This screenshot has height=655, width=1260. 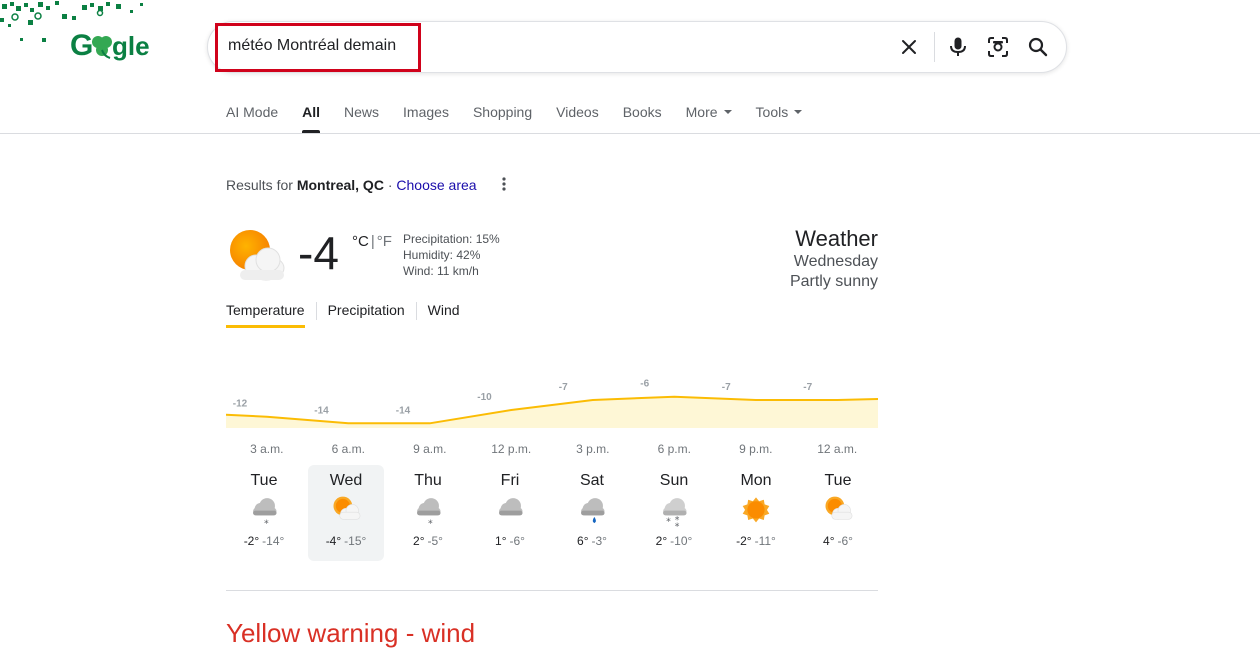 What do you see at coordinates (642, 118) in the screenshot?
I see `tab-books: Books` at bounding box center [642, 118].